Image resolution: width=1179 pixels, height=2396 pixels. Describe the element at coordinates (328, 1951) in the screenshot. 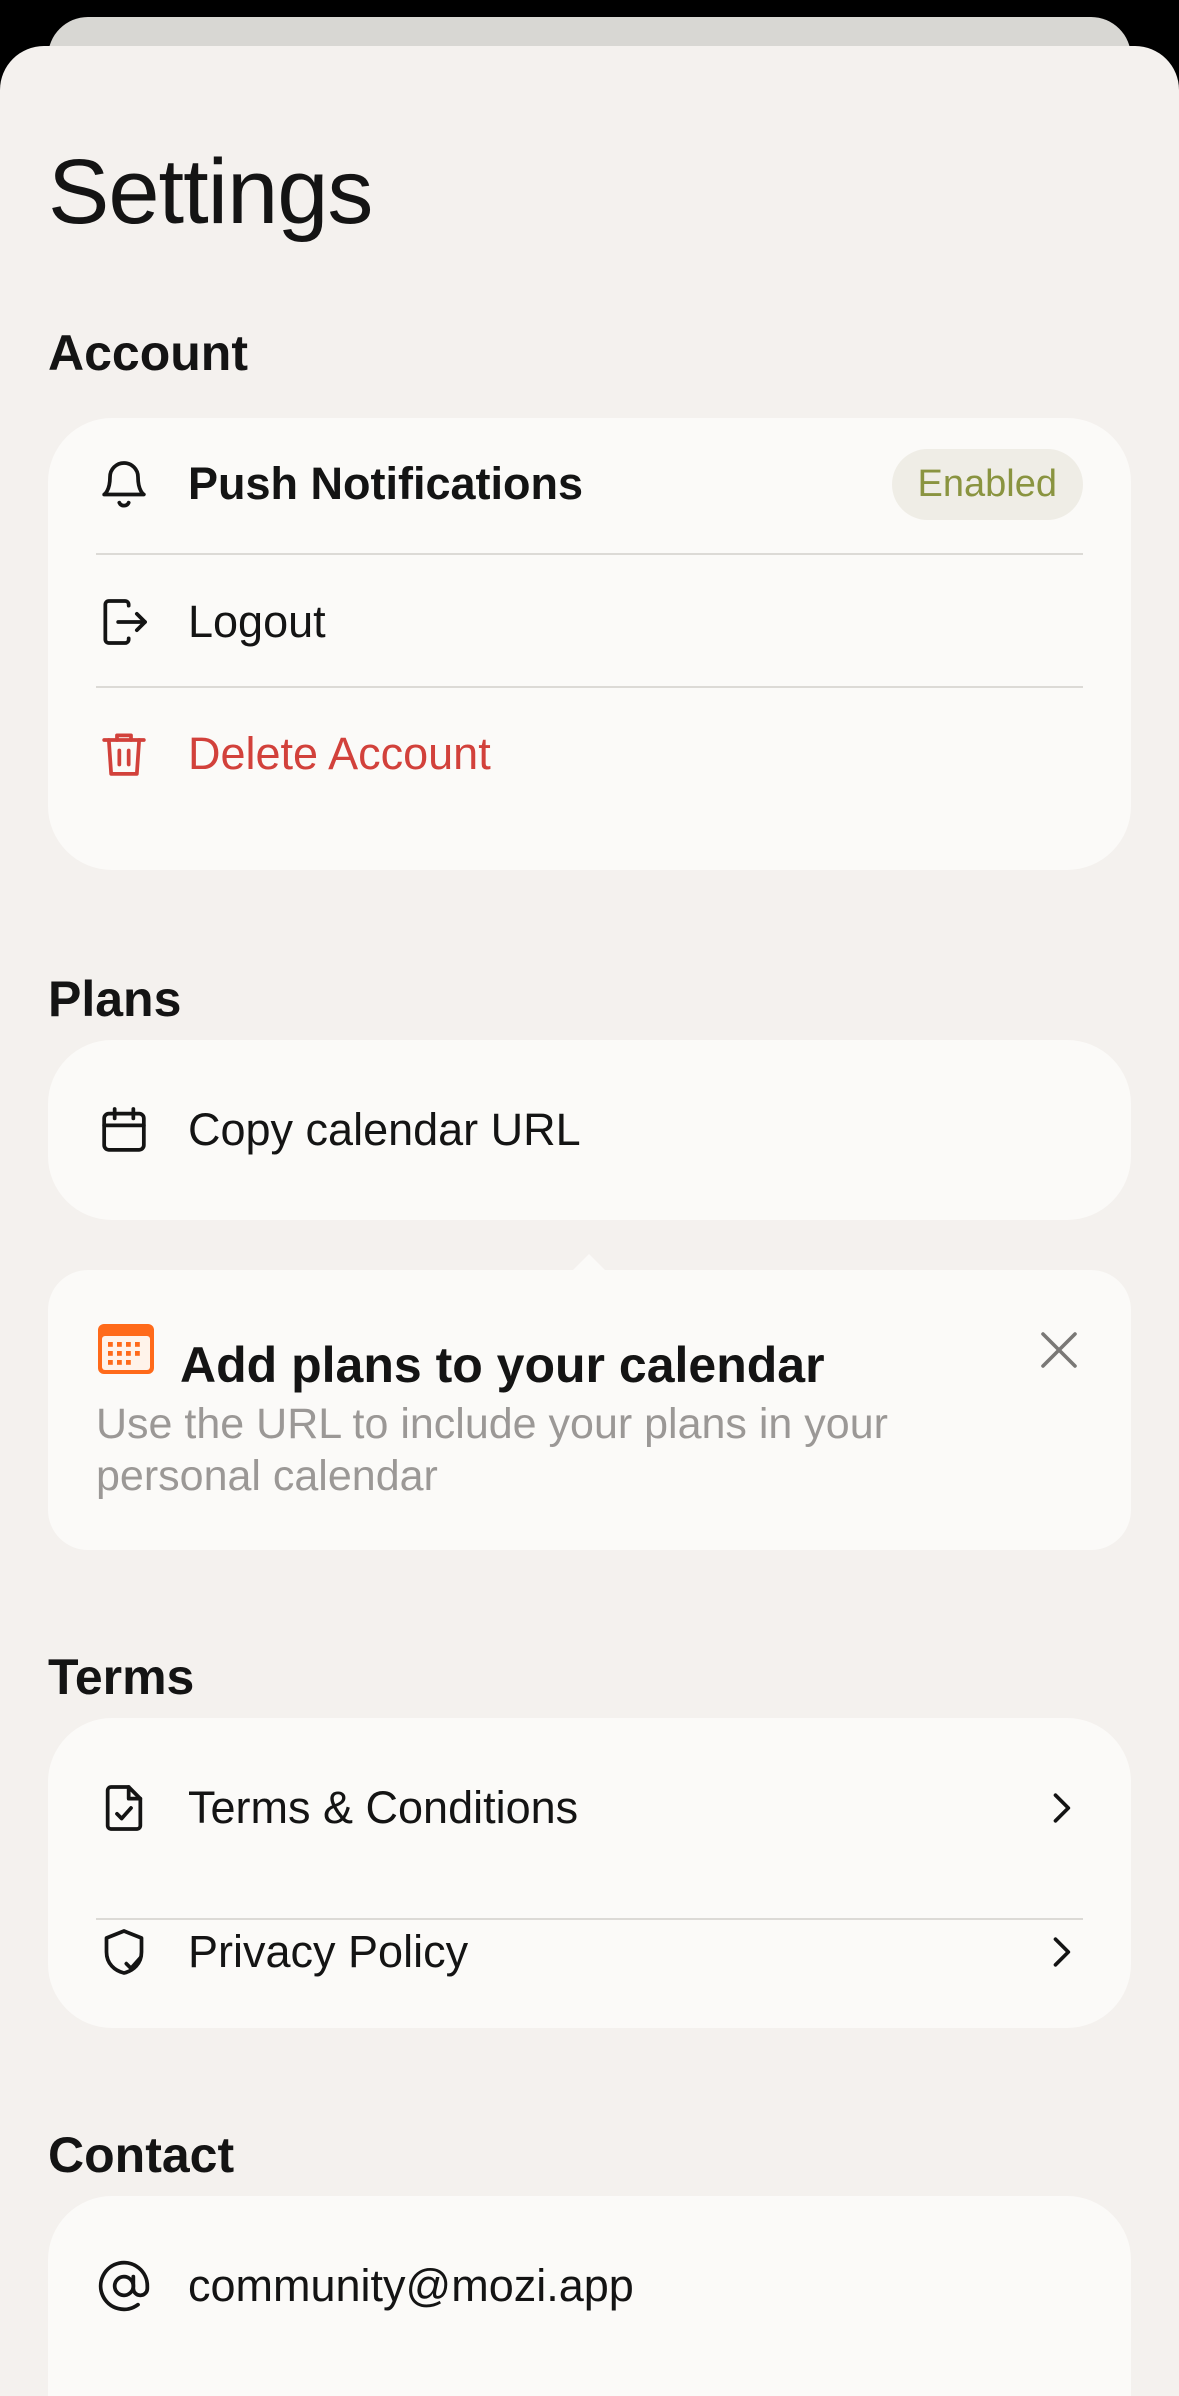

I see `privacy-policy-label: Privacy Policy` at that location.